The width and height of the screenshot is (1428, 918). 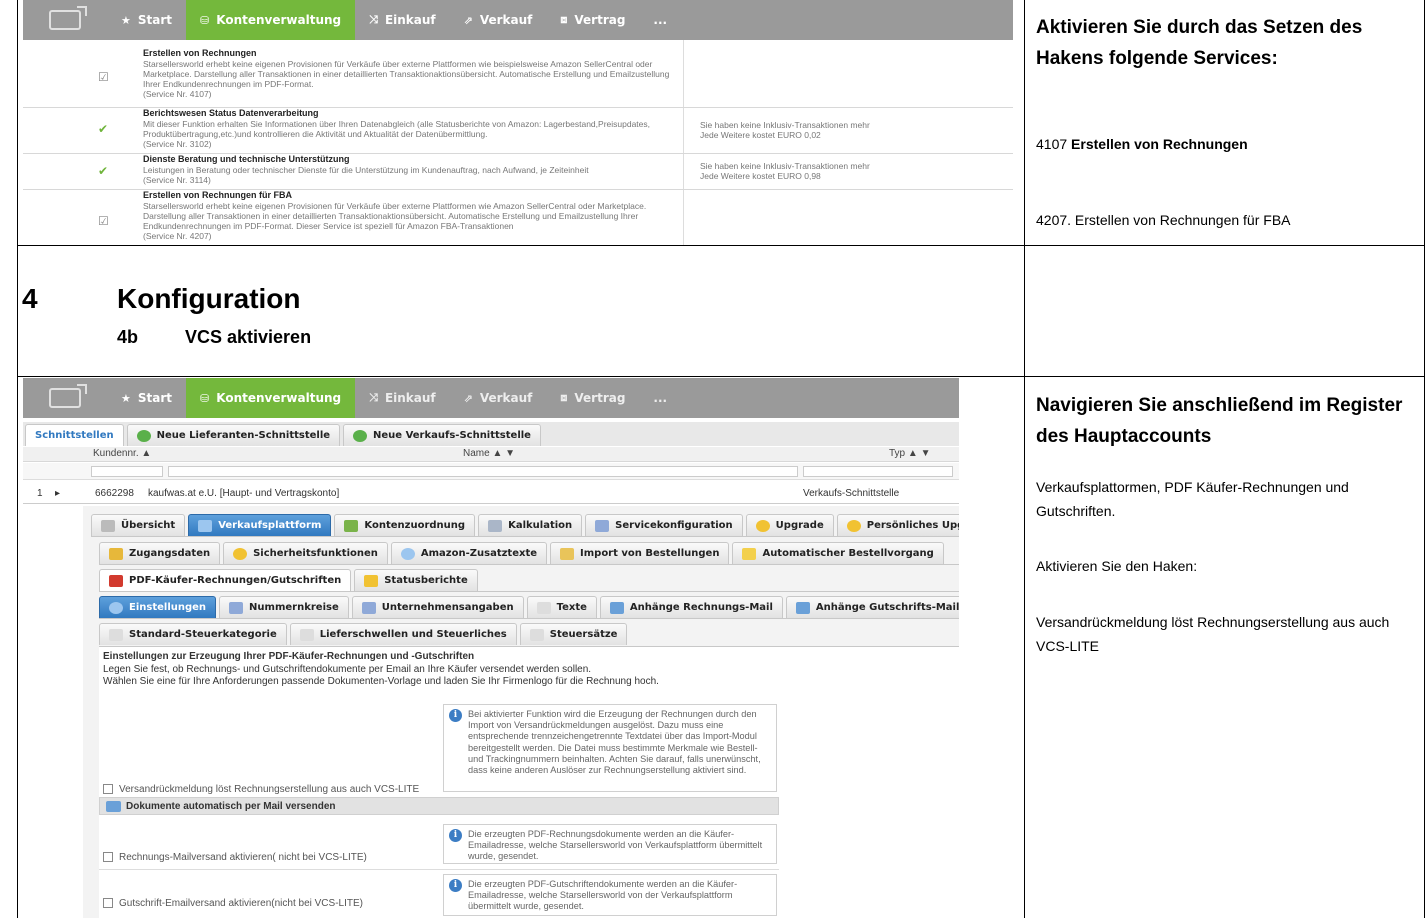 I want to click on tab-steuersaetze: Steuersätze, so click(x=573, y=634).